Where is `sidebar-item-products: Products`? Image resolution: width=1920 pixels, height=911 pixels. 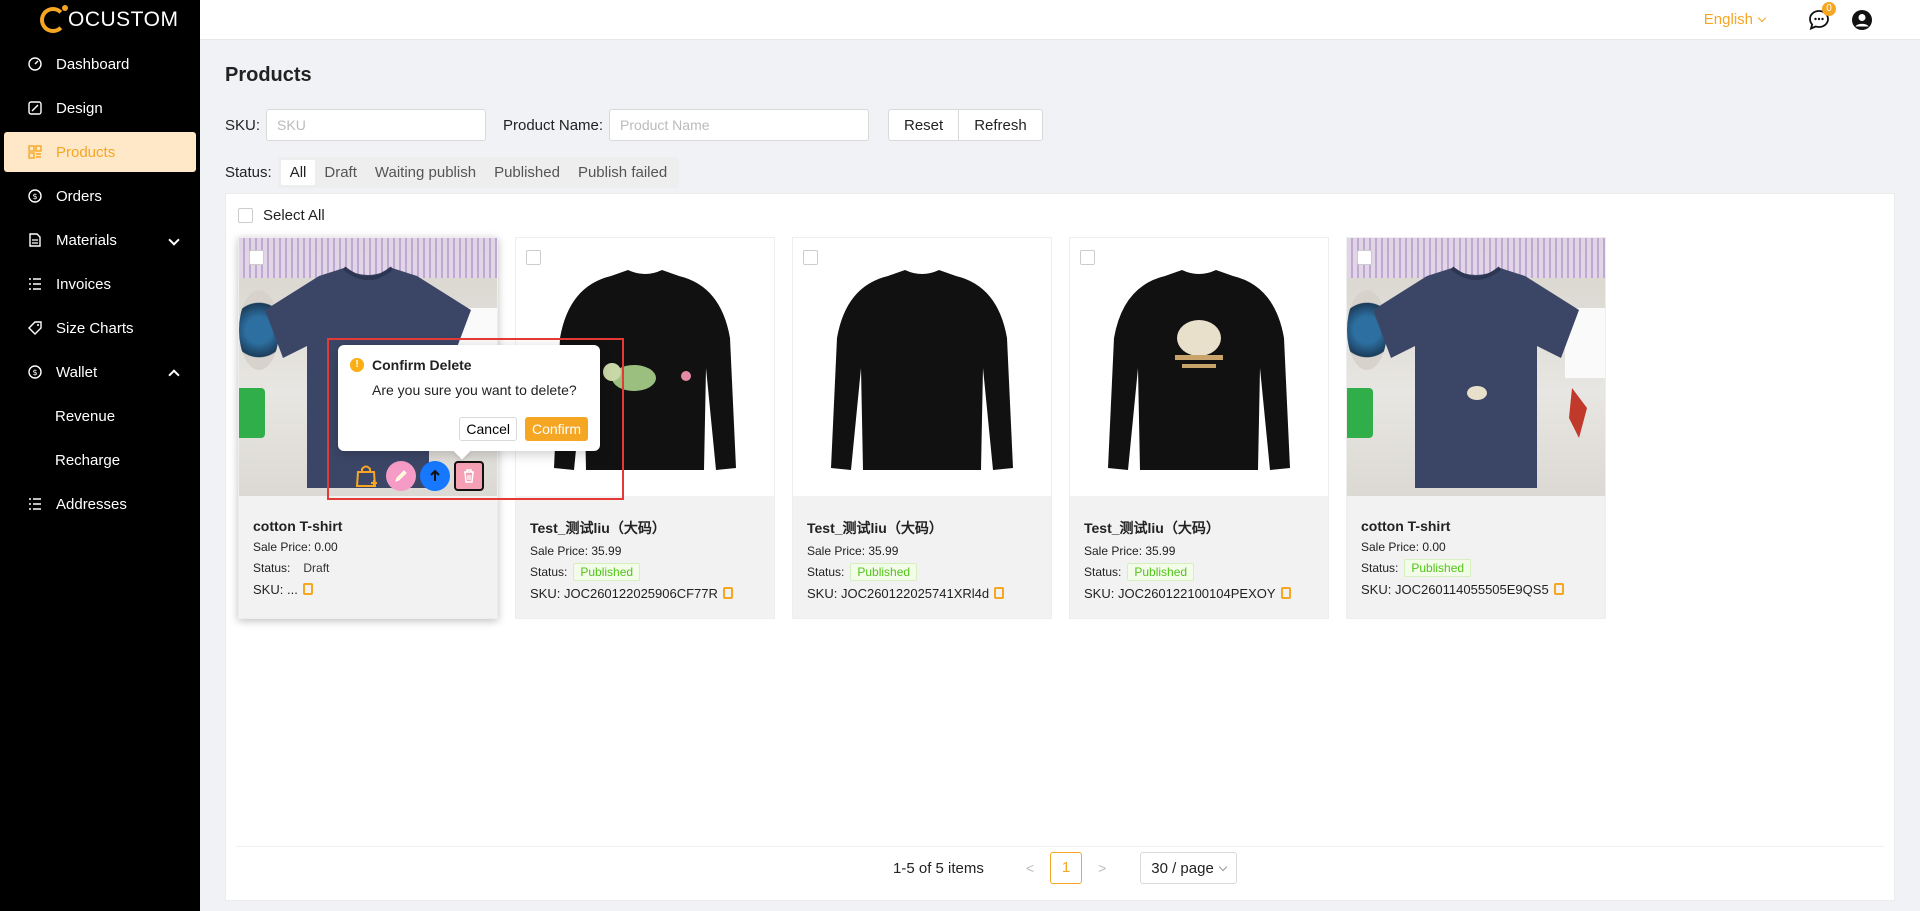
sidebar-item-products: Products is located at coordinates (100, 152).